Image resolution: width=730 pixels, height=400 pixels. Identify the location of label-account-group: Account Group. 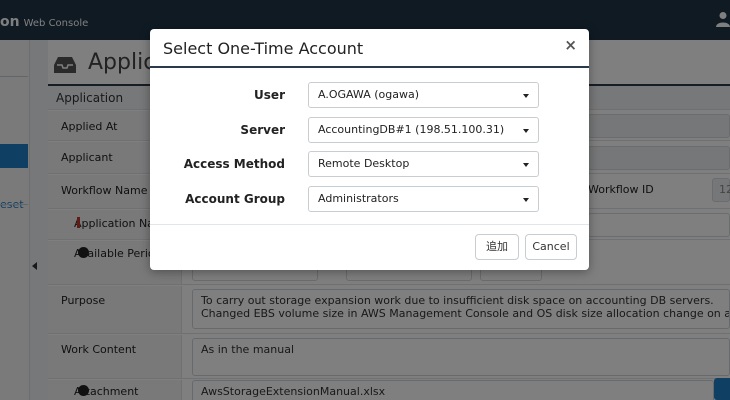
(235, 199).